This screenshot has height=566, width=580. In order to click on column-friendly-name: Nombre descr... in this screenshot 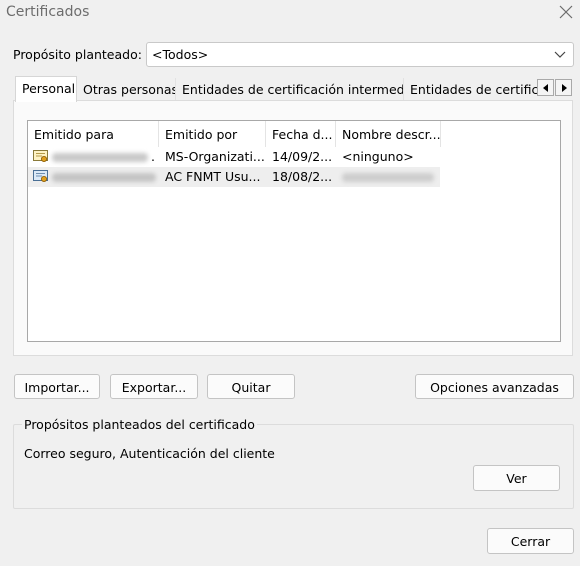, I will do `click(388, 134)`.